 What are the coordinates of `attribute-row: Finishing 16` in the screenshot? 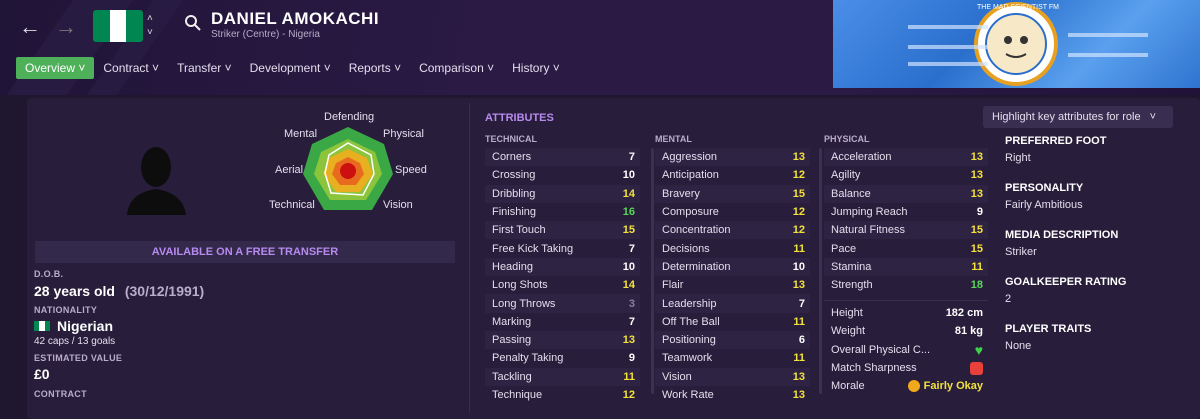 It's located at (562, 212).